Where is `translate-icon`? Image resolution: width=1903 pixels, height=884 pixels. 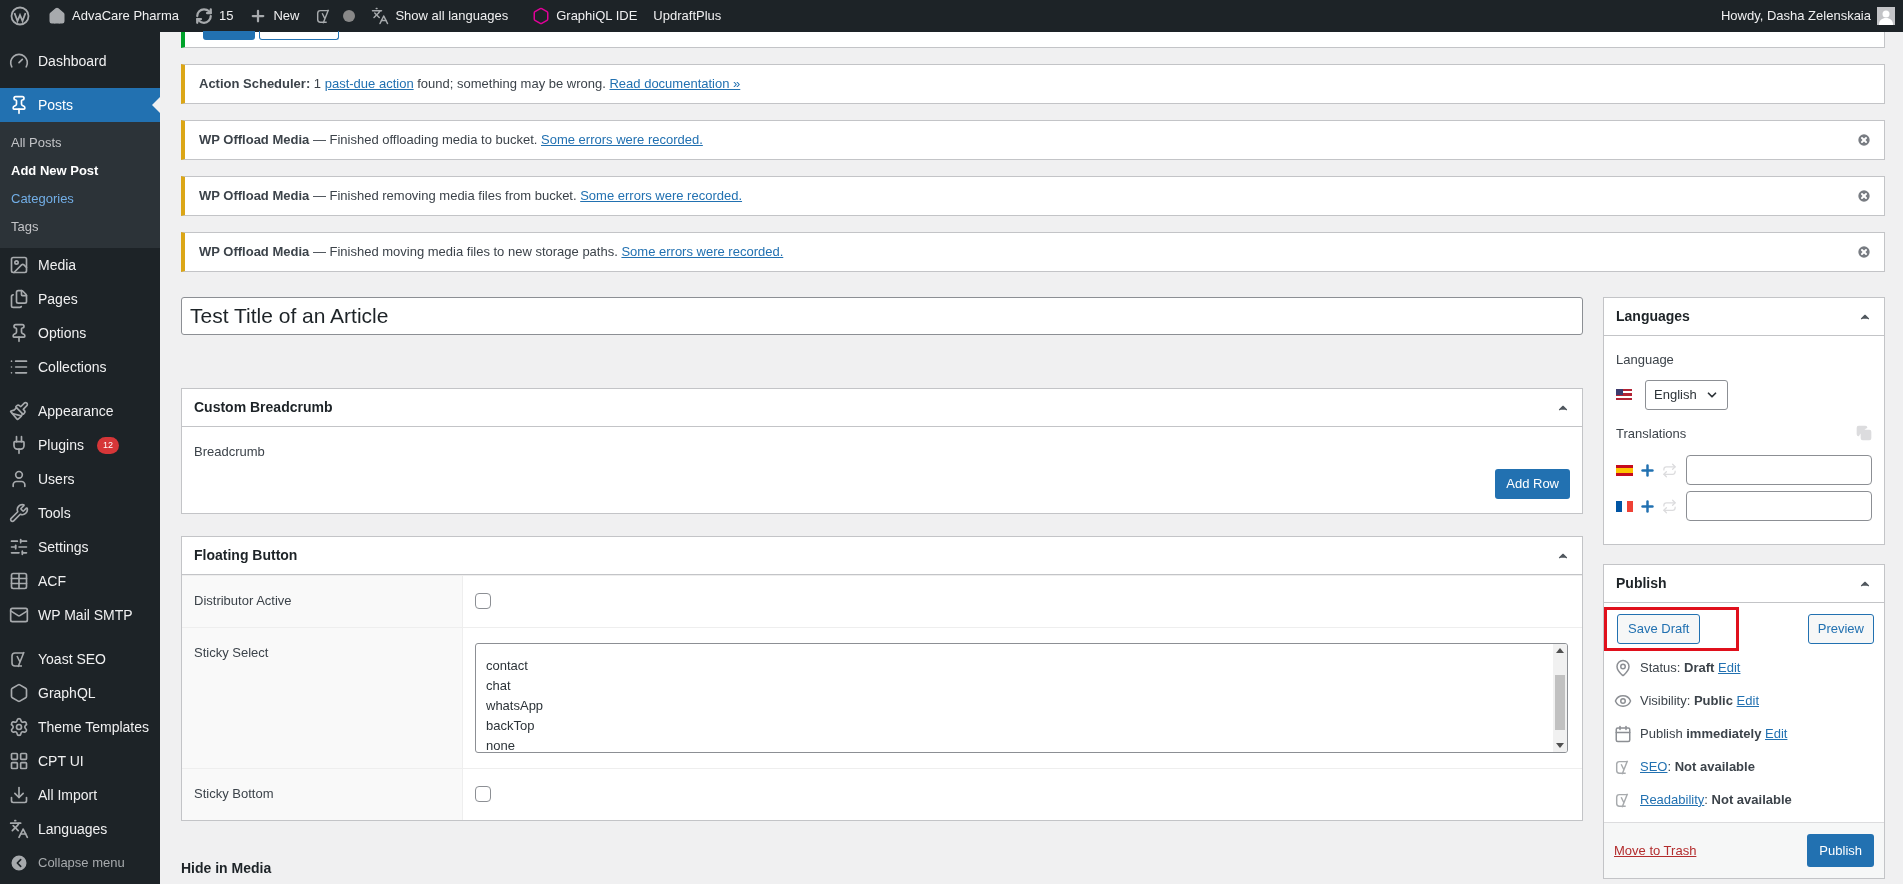
translate-icon is located at coordinates (380, 16).